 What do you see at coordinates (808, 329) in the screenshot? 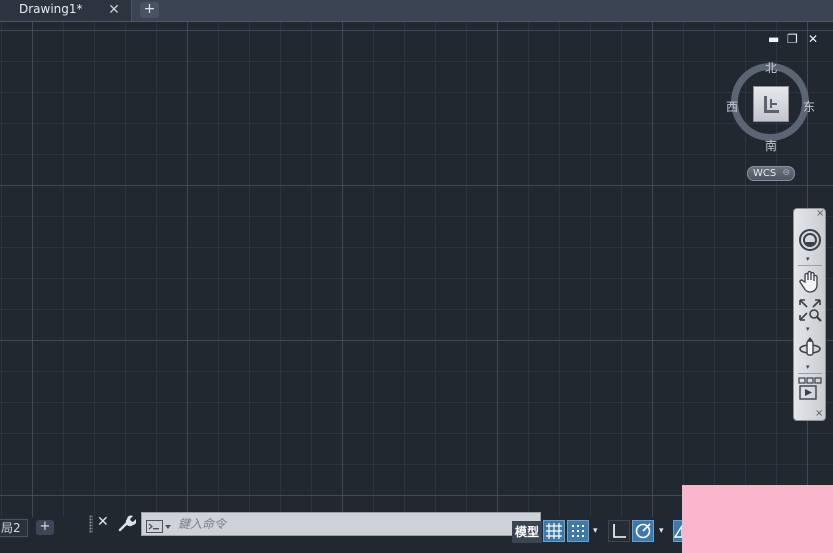
I see `zoom-dropdown-icon: ▾` at bounding box center [808, 329].